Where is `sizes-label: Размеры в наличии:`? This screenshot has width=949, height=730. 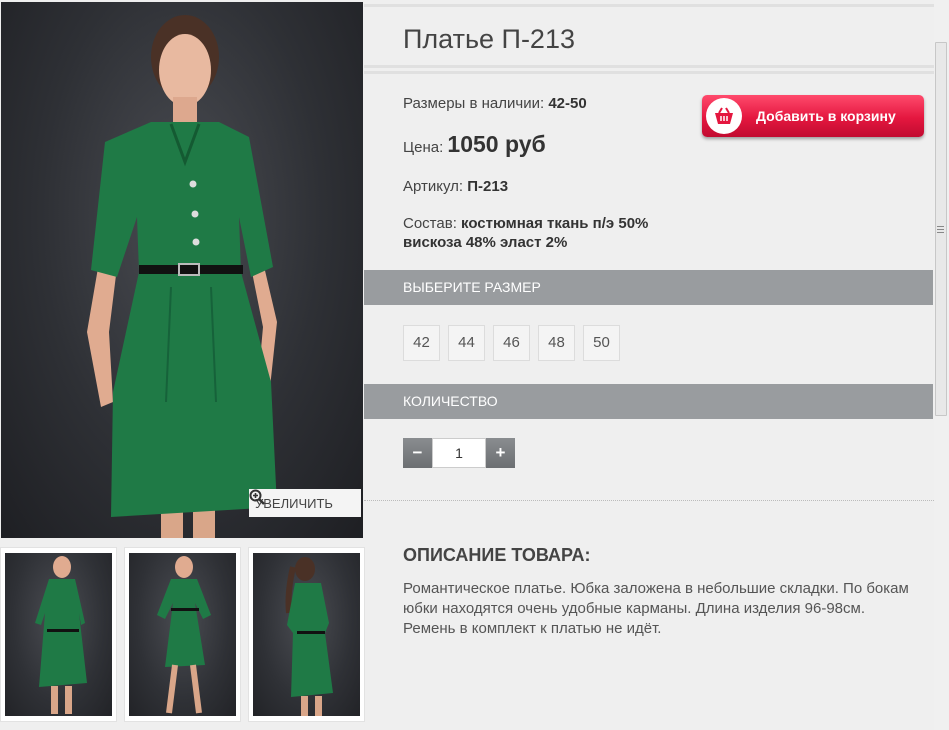
sizes-label: Размеры в наличии: is located at coordinates (474, 103).